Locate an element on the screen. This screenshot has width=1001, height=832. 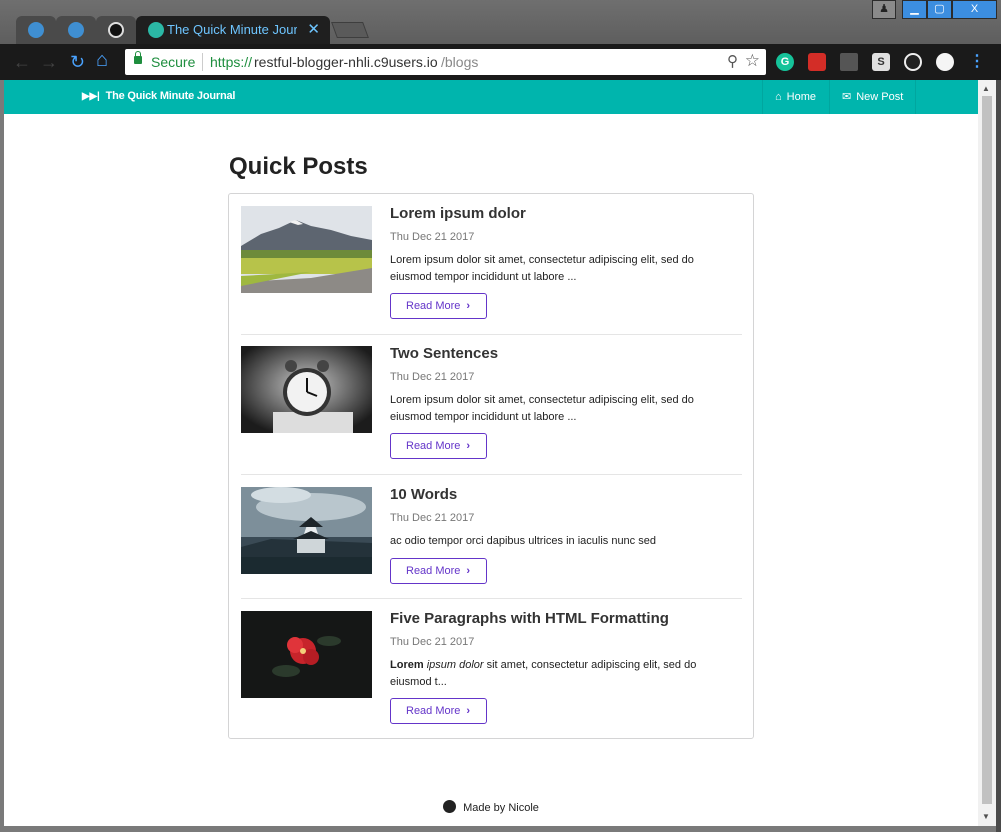
envelope-icon: ✉ is located at coordinates (847, 97).